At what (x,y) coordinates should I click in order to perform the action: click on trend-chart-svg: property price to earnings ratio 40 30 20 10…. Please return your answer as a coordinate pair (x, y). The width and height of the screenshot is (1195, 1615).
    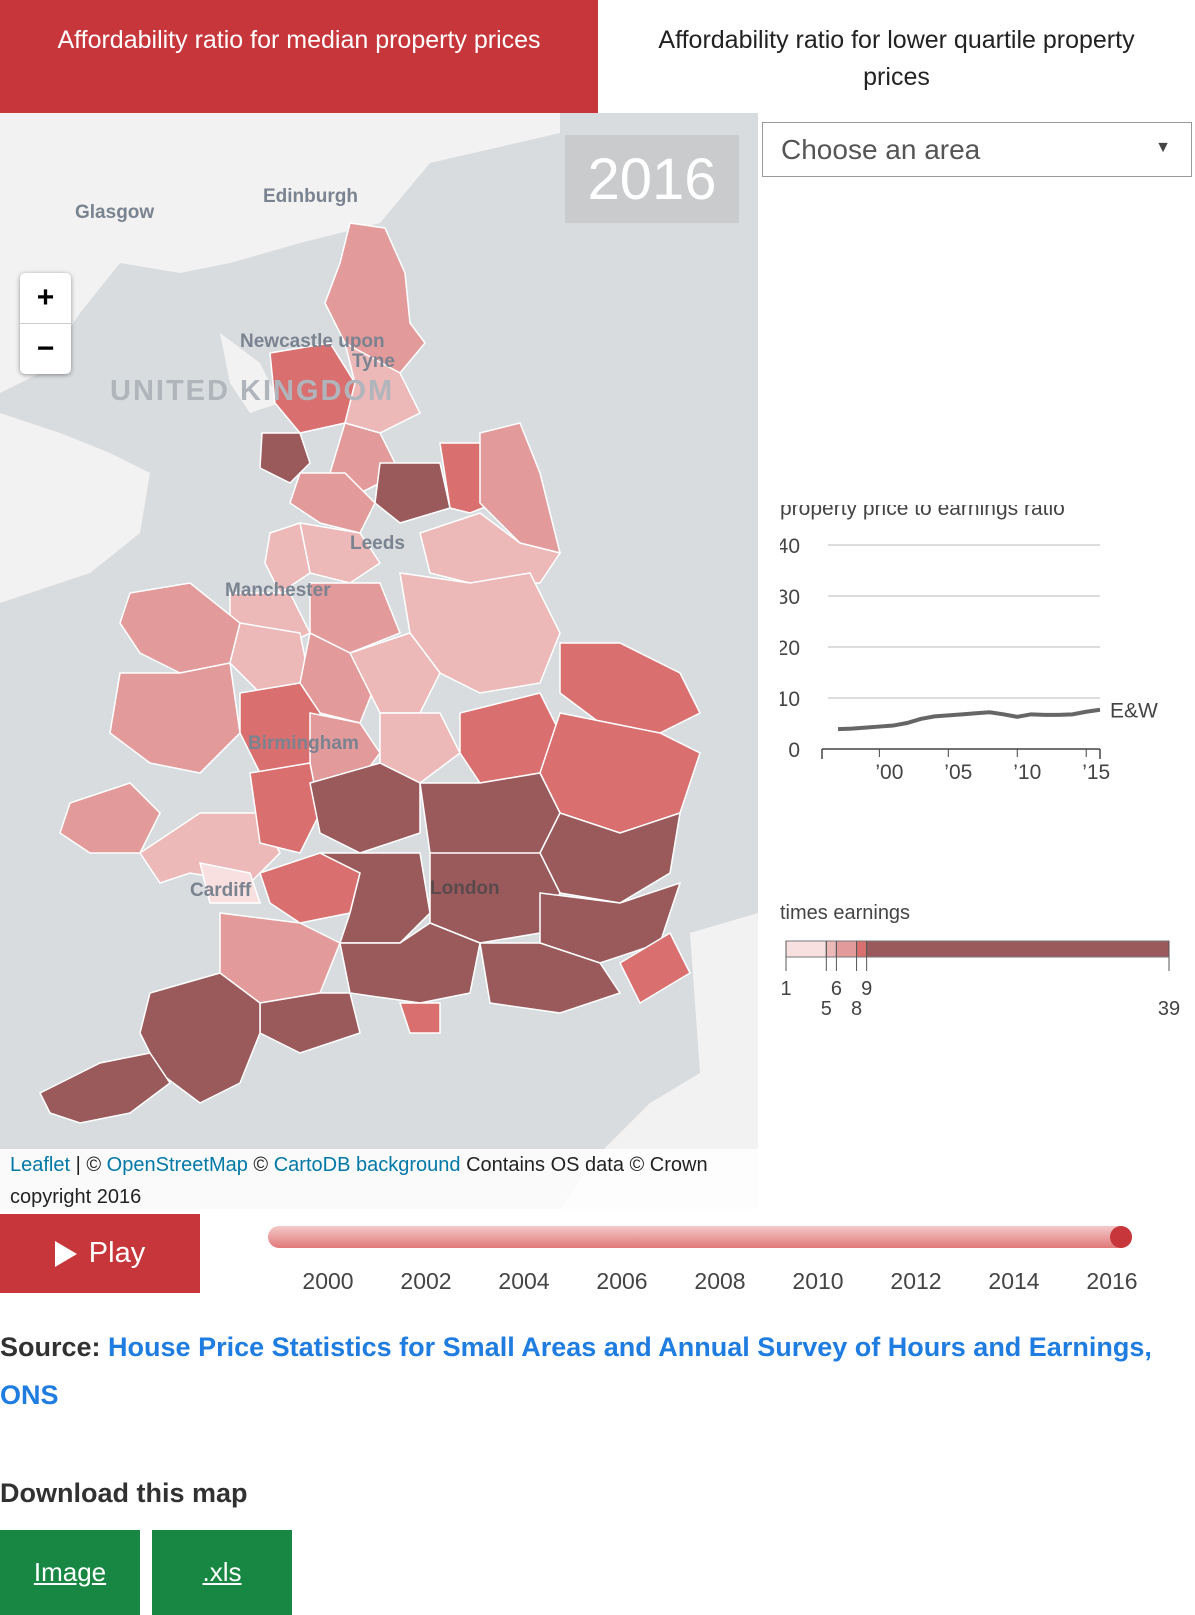
    Looking at the image, I should click on (967, 640).